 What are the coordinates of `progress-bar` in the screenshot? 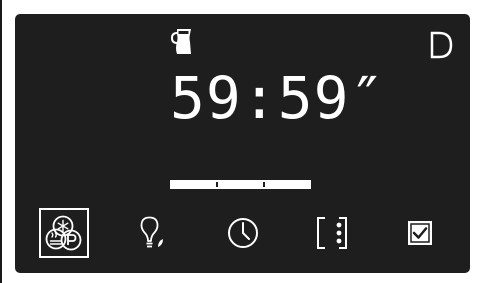 It's located at (240, 184).